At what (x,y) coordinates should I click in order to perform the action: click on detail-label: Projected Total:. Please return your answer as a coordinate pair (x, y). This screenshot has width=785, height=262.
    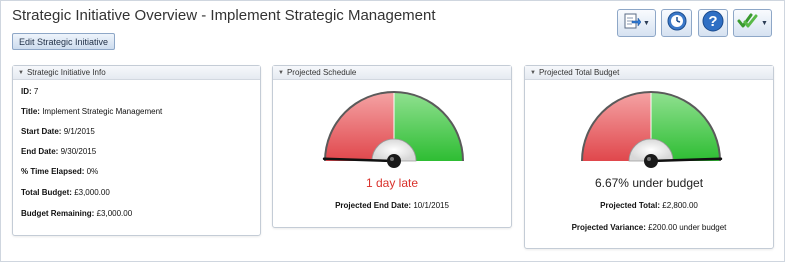
    Looking at the image, I should click on (630, 205).